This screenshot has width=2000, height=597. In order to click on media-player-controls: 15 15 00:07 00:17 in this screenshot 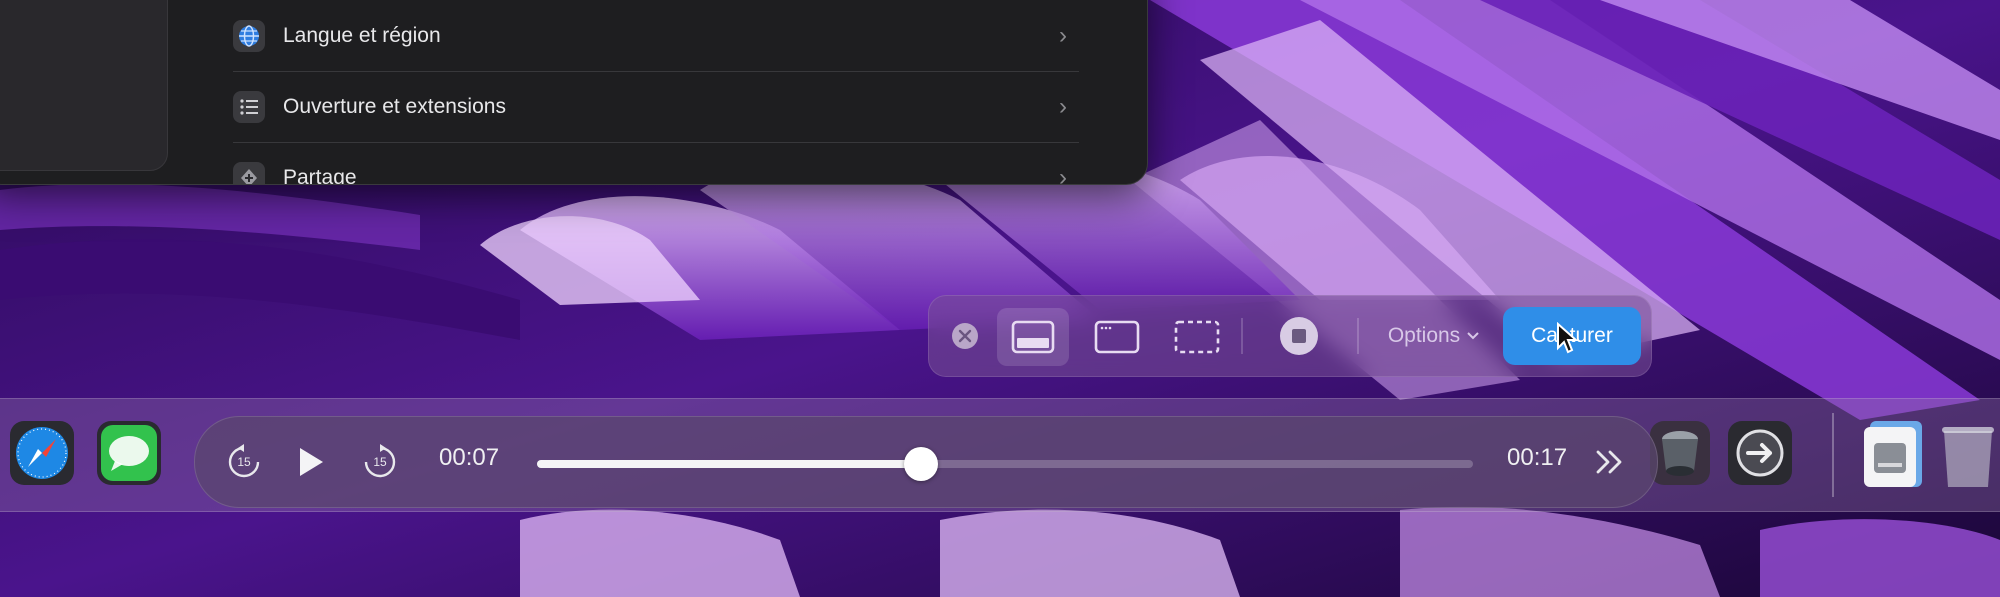, I will do `click(926, 462)`.